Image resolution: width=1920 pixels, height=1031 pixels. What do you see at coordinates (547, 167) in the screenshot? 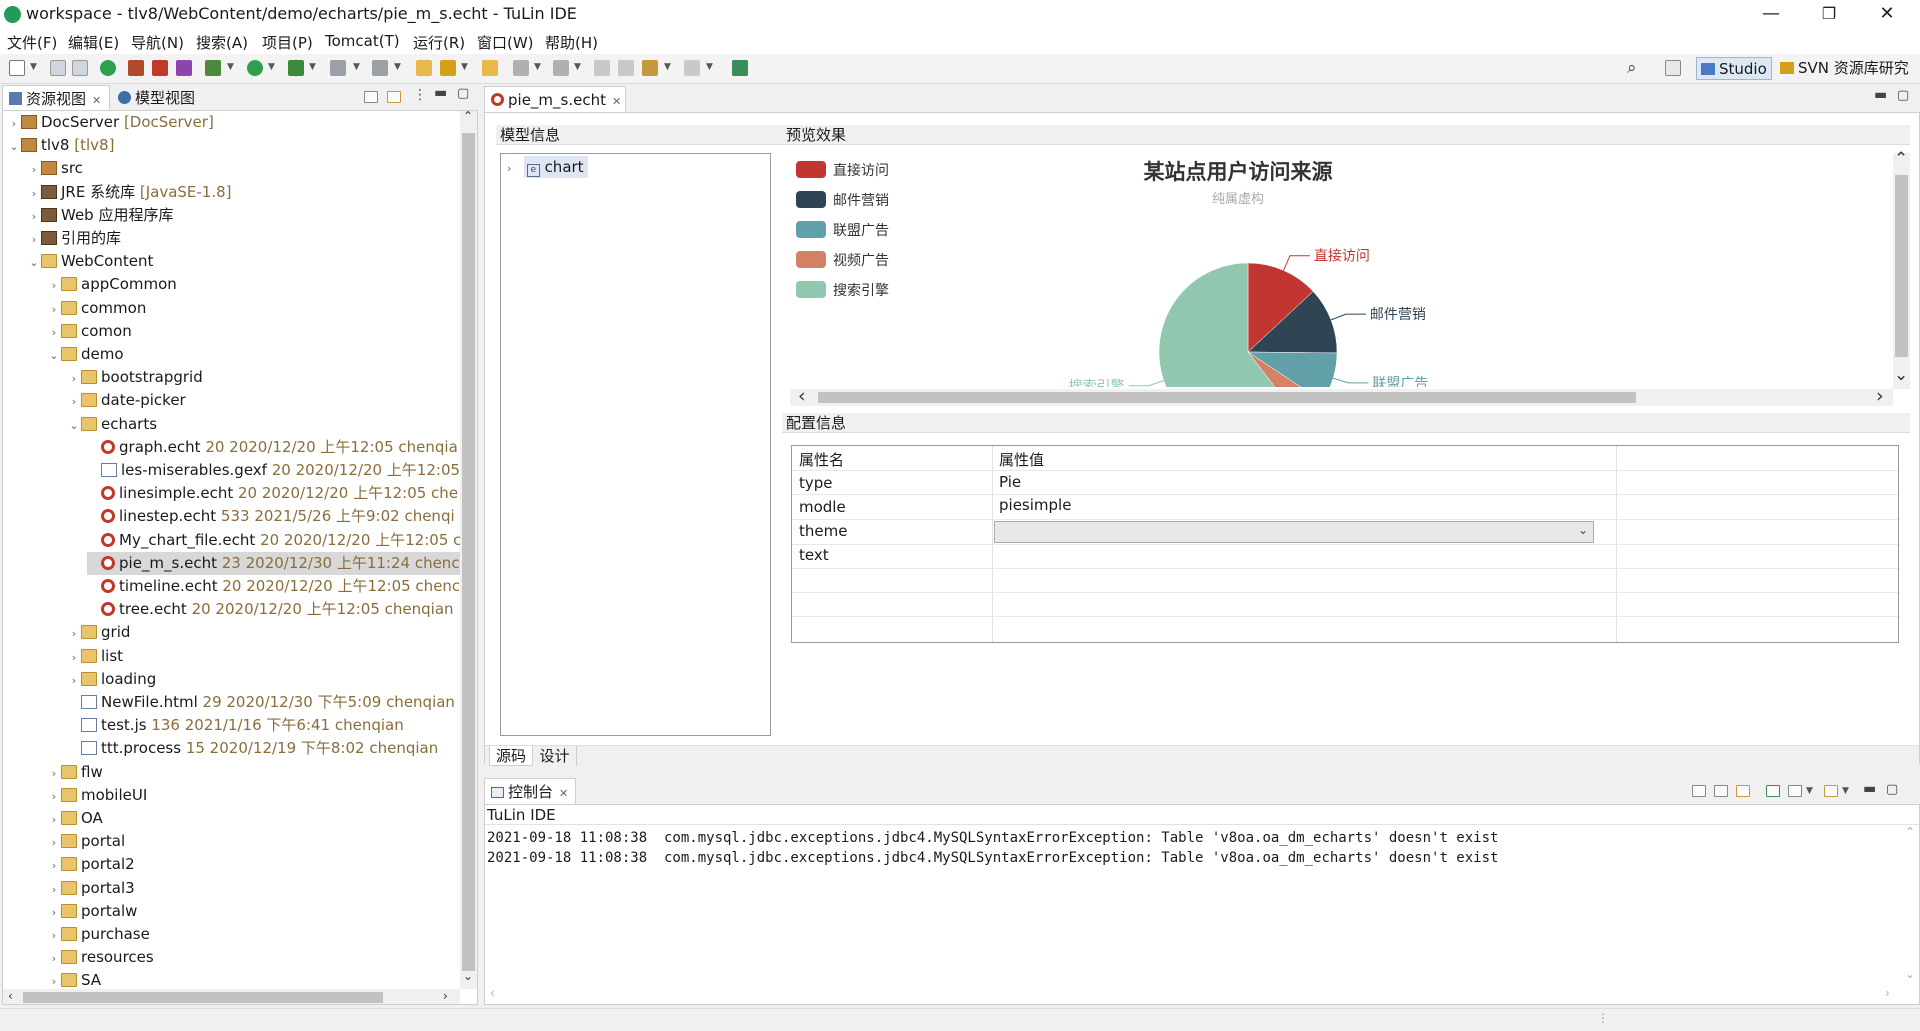
I see `model-node-chart: › e chart` at bounding box center [547, 167].